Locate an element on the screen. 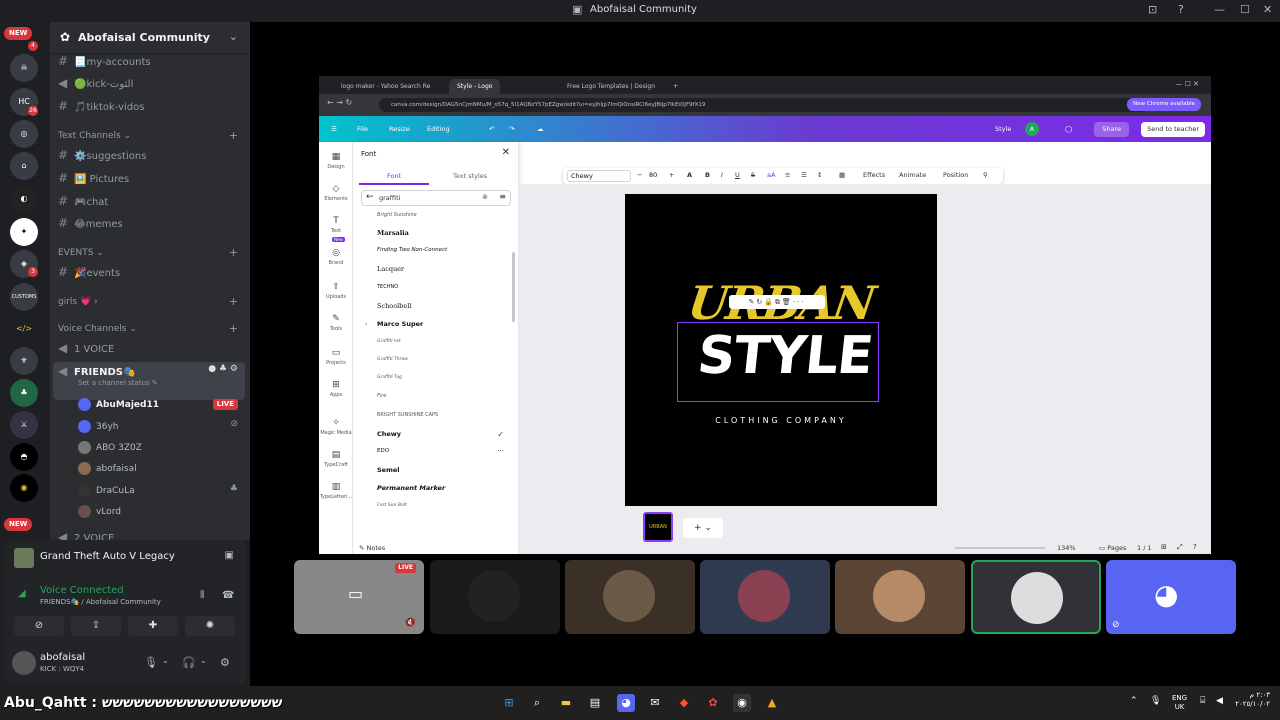  guild-header: ✿ Abofaisal Community ⌄ is located at coordinates (150, 38).